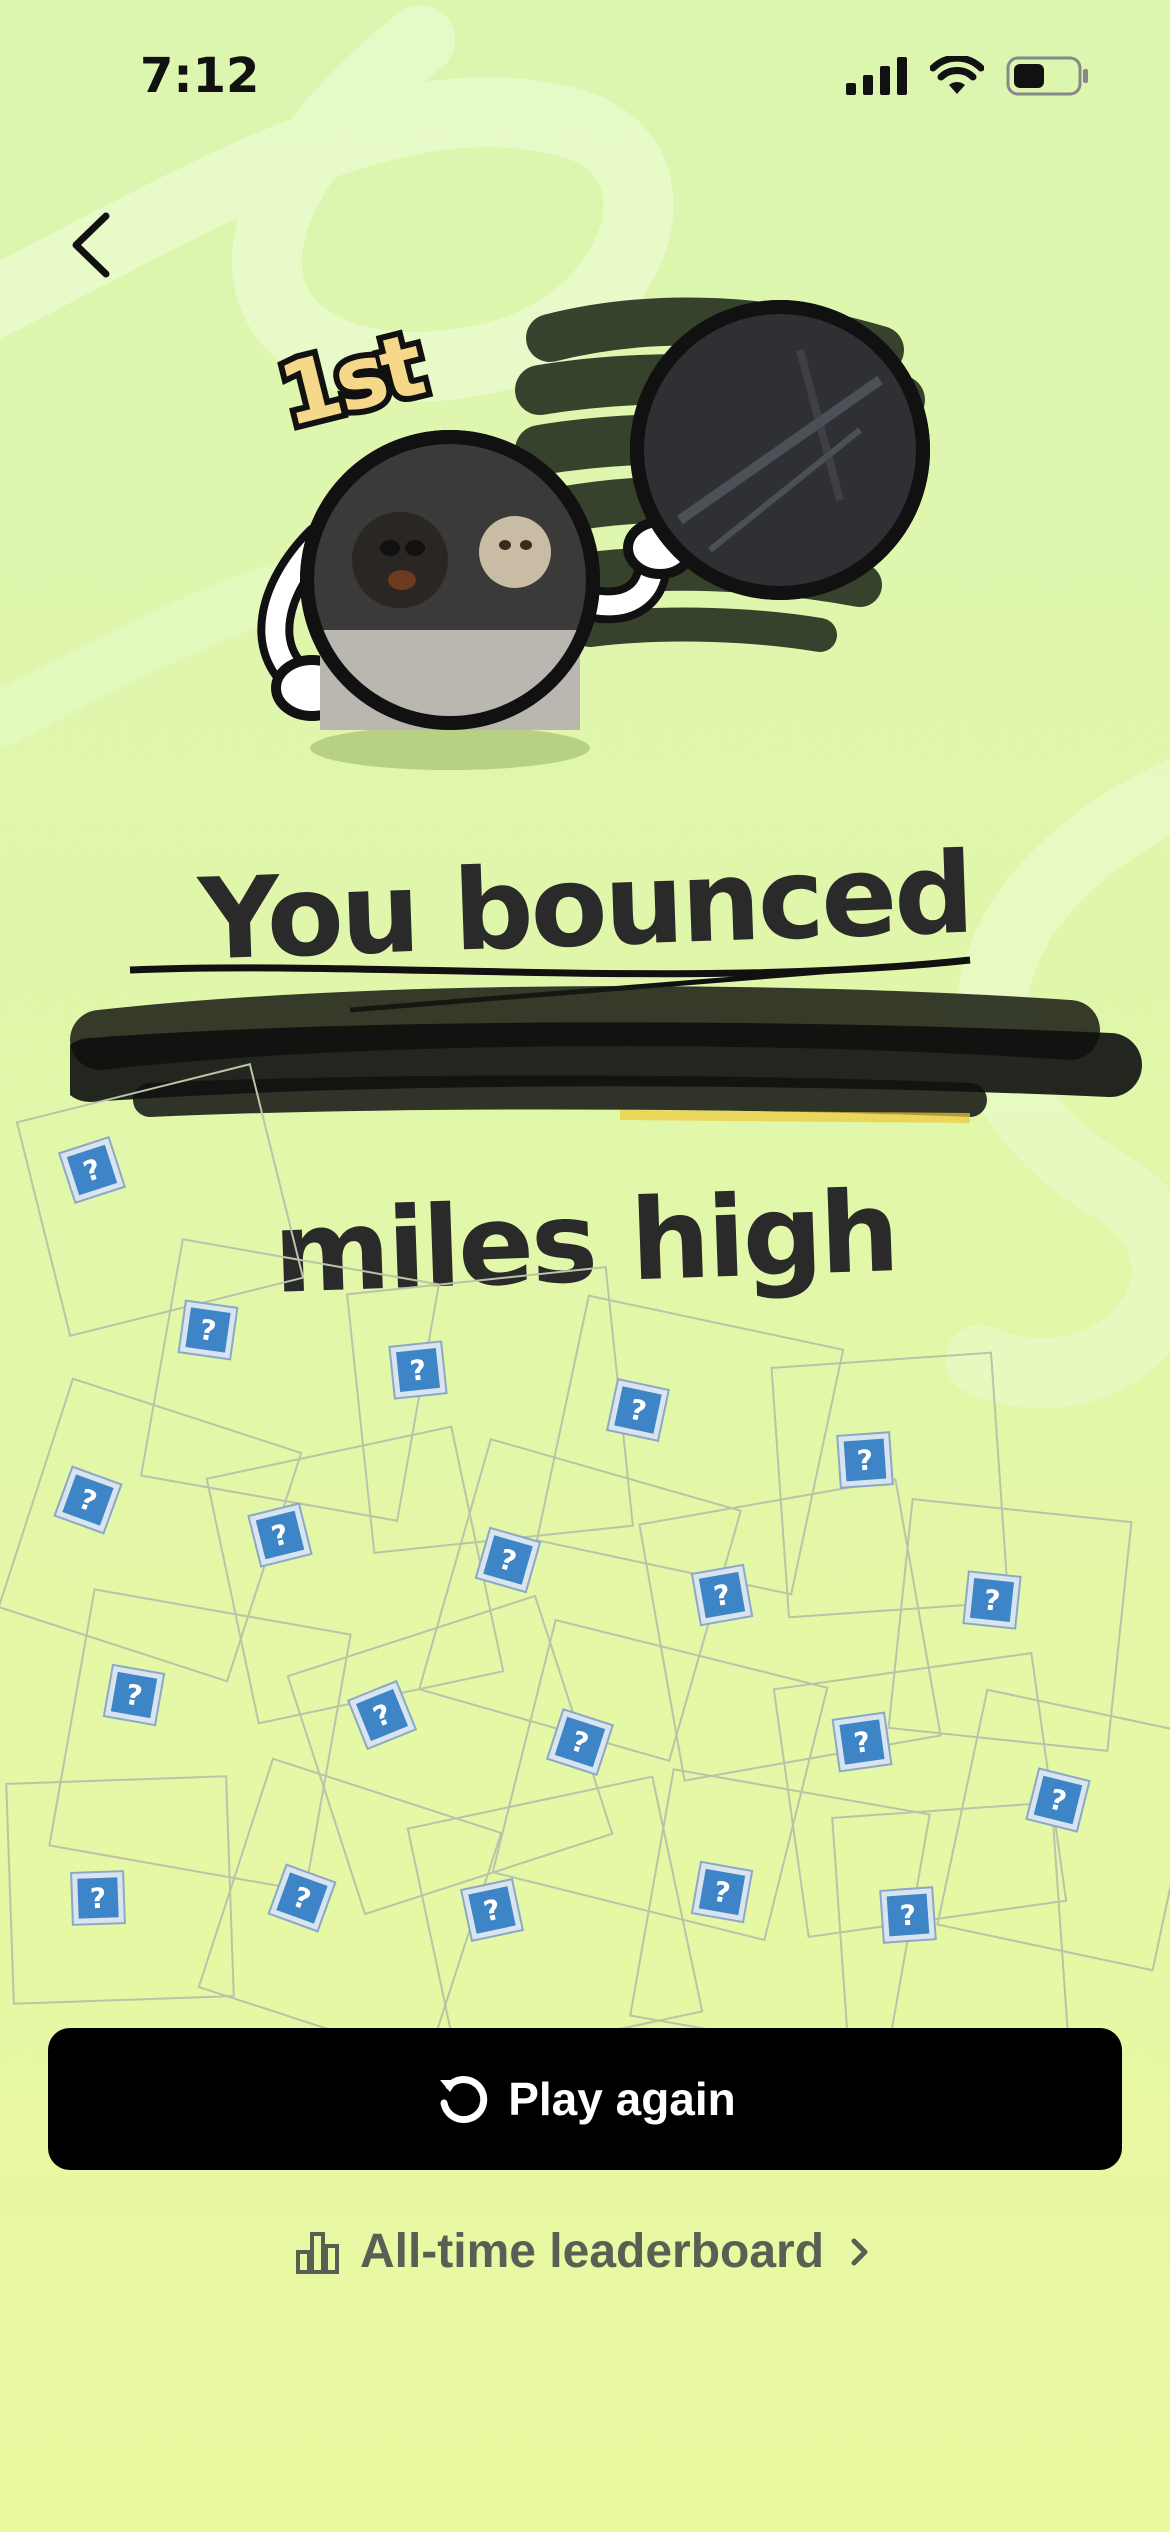 This screenshot has width=1170, height=2532. Describe the element at coordinates (317, 2252) in the screenshot. I see `bar-chart-icon` at that location.